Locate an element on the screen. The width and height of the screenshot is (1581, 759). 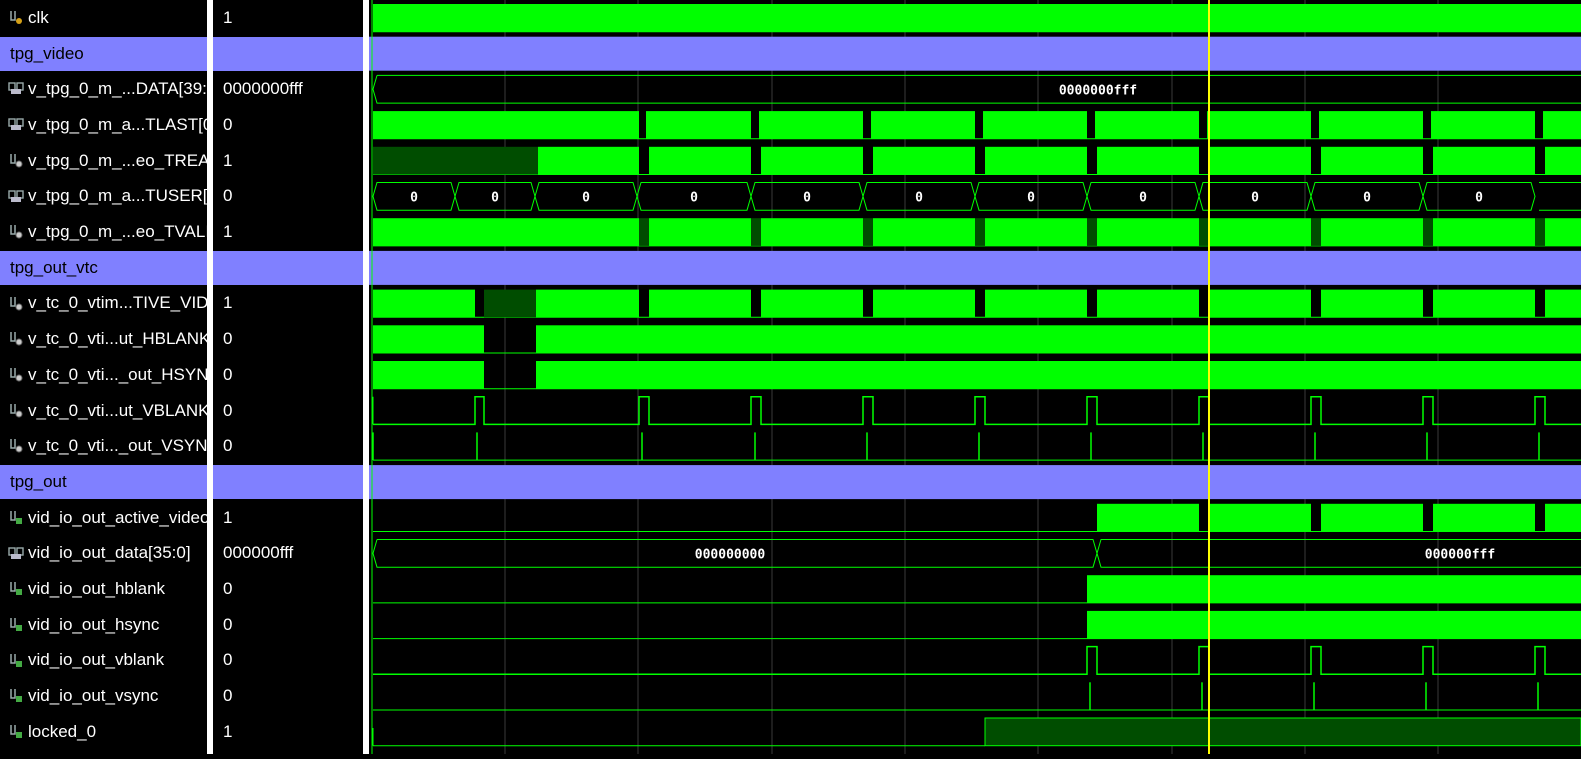
signal-name-row: v_tc_0_vtim...TIVE_VIDEO is located at coordinates (103, 304).